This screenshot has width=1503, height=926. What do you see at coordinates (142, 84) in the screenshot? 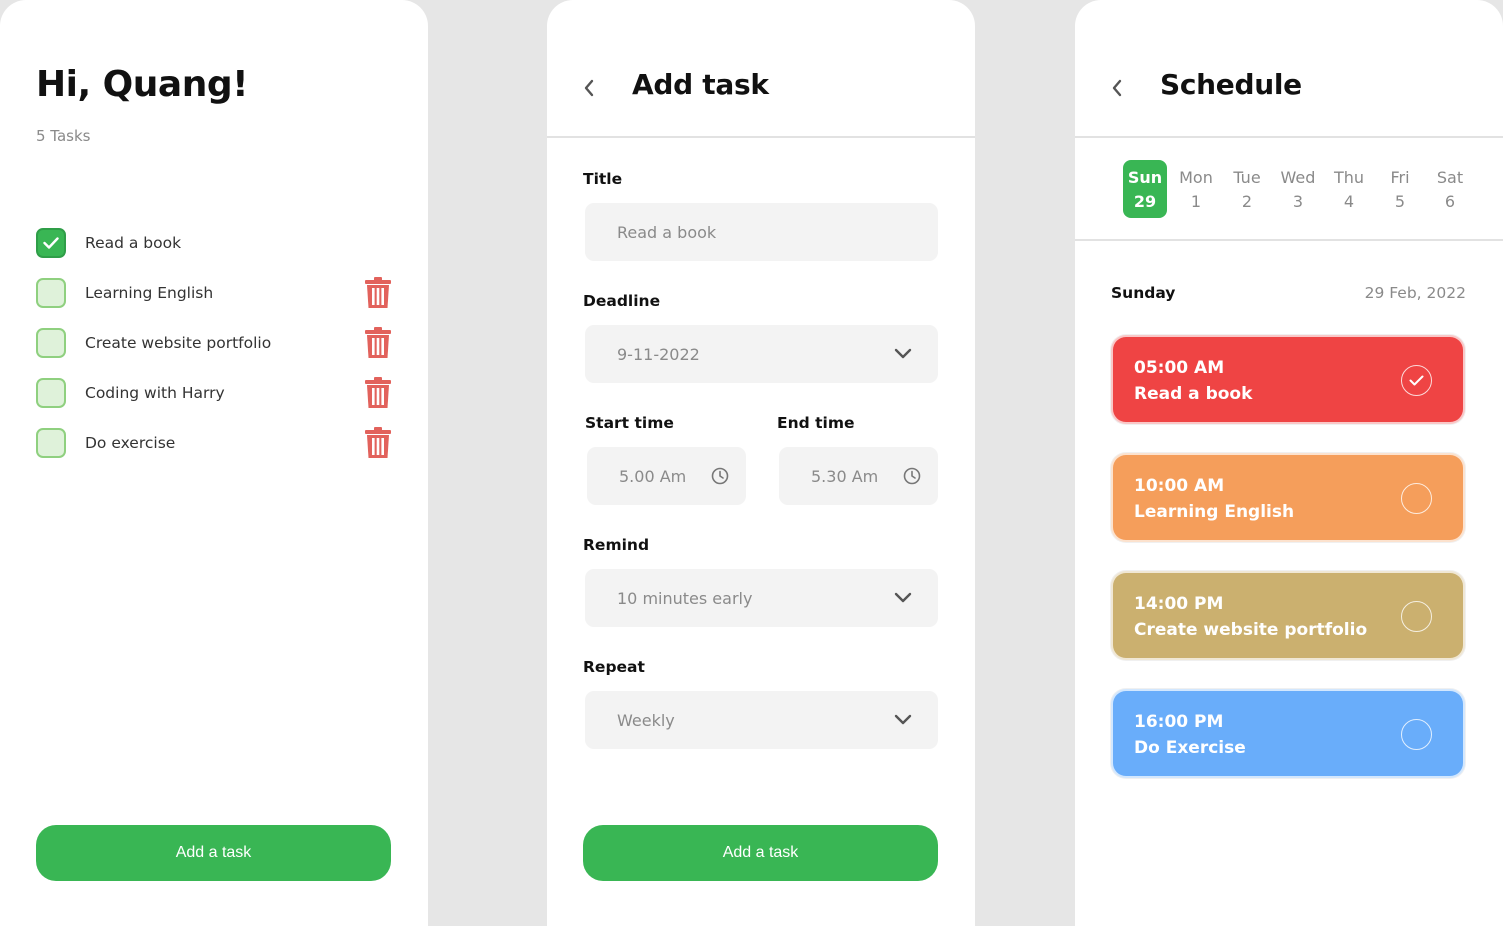
I see `greeting-title: Hi, Quang!` at bounding box center [142, 84].